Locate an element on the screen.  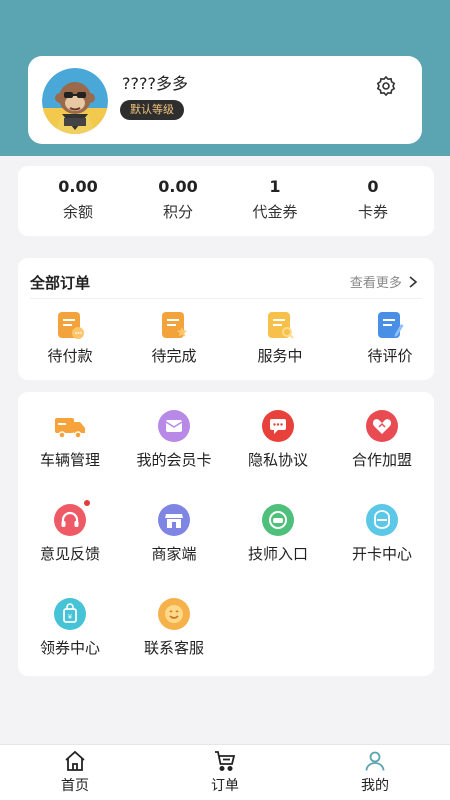
stat-points: 0.00 积分 is located at coordinates (178, 199).